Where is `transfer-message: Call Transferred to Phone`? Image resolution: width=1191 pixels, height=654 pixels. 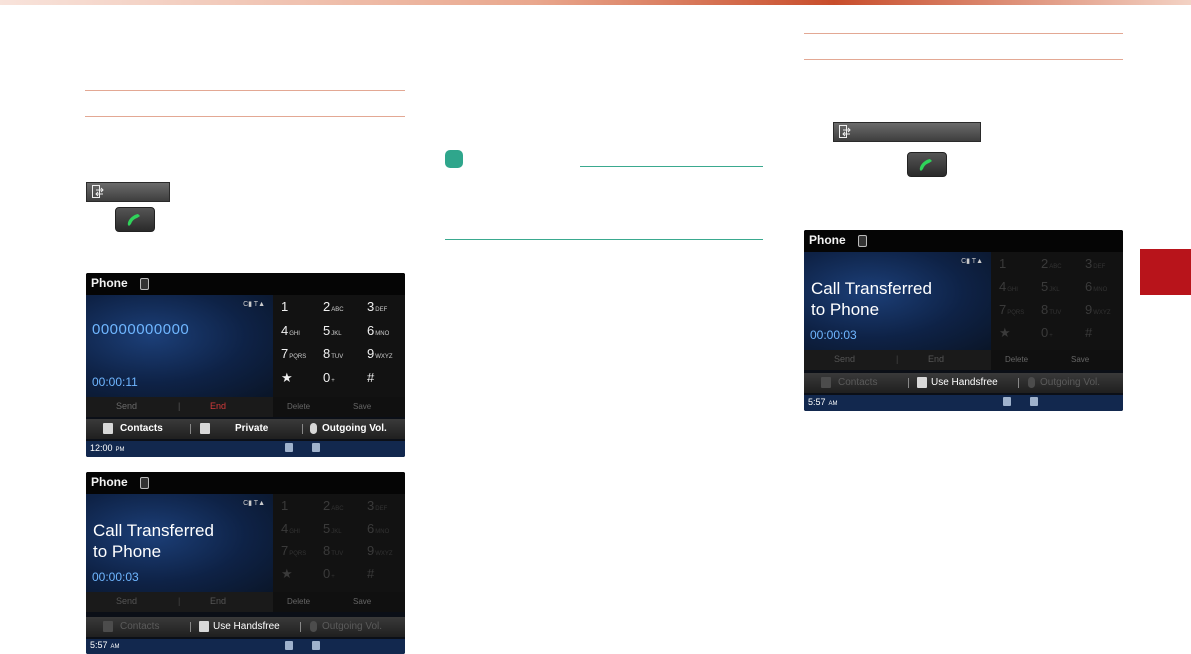
transfer-message: Call Transferred to Phone is located at coordinates (871, 299).